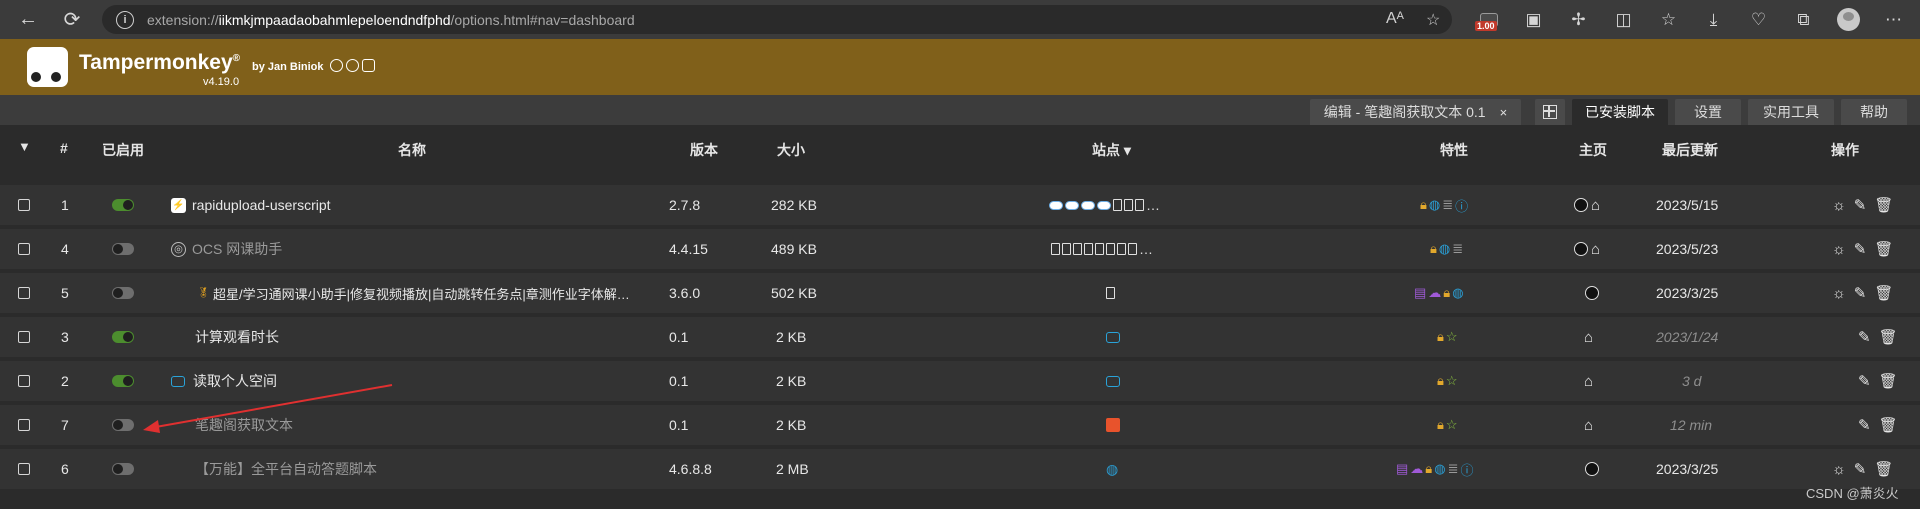 Image resolution: width=1920 pixels, height=509 pixels. What do you see at coordinates (268, 408) in the screenshot?
I see `annotation-arrow` at bounding box center [268, 408].